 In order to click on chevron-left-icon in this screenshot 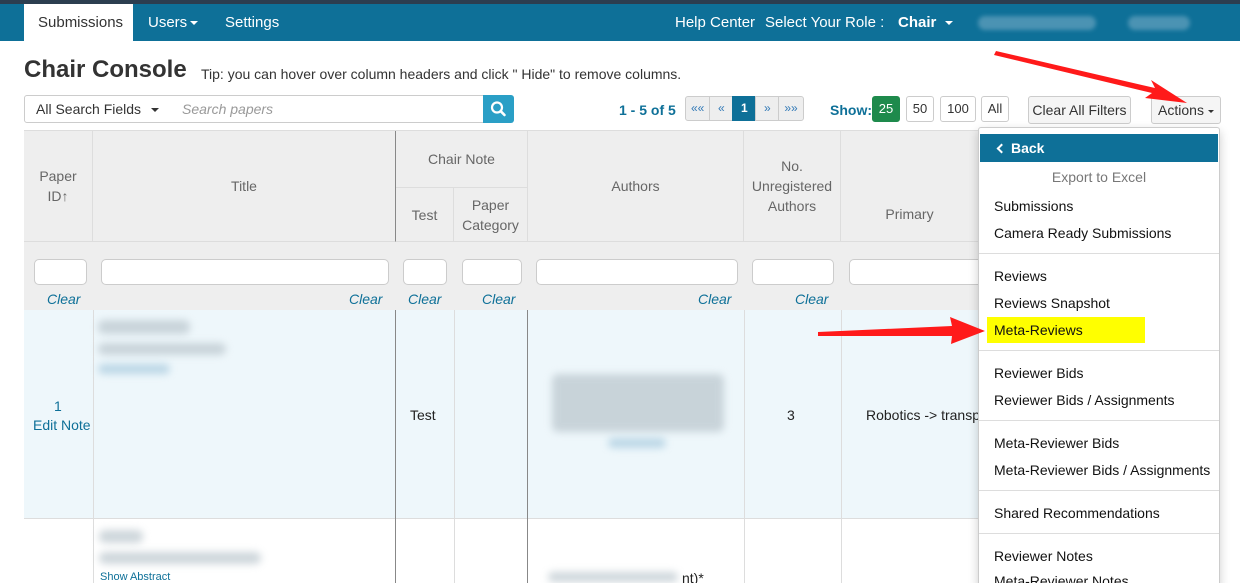, I will do `click(1001, 148)`.